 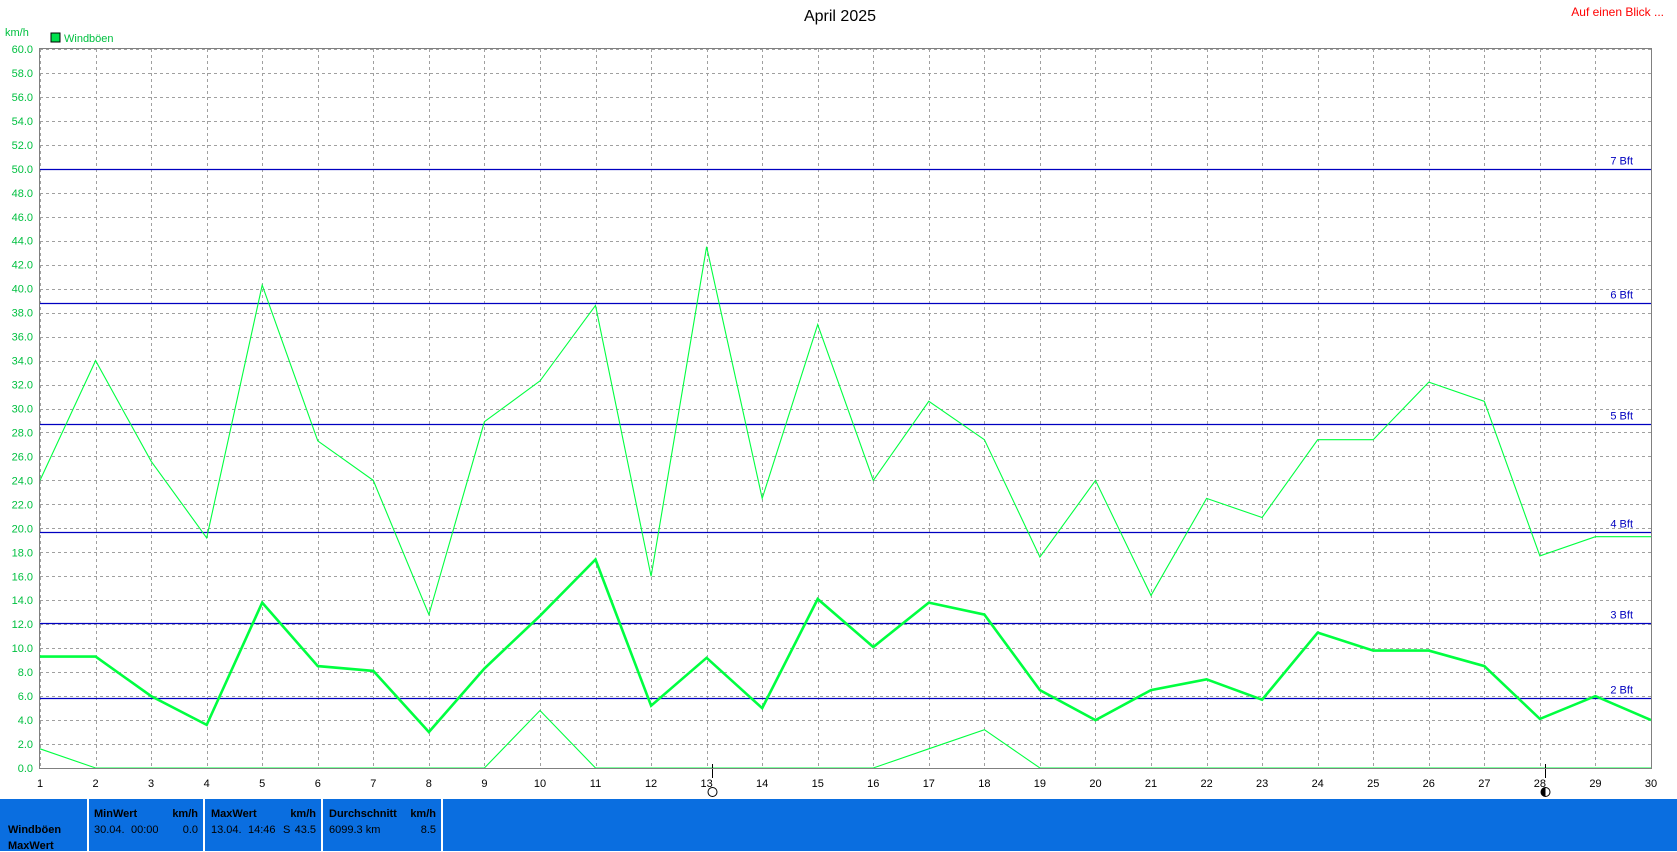 I want to click on avg-header: Durchschnitt, so click(x=363, y=814).